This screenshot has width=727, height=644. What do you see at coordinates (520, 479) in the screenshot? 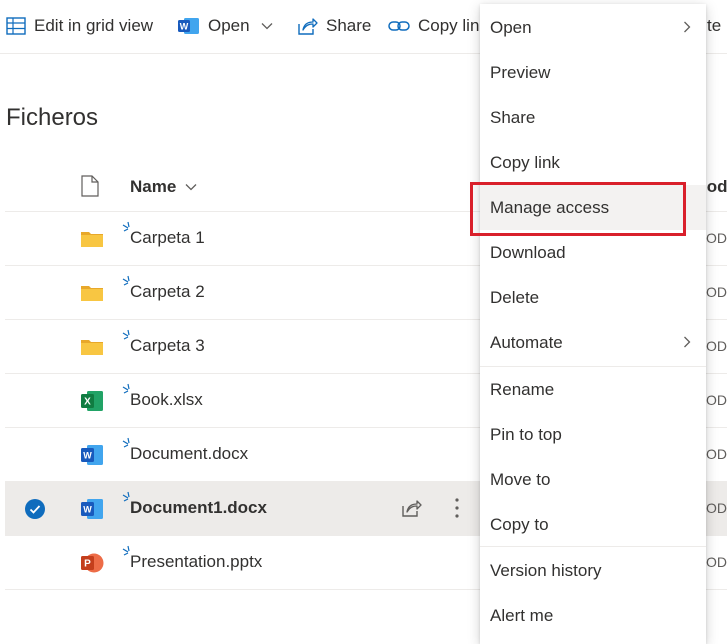
I see `menu-item-label: Move to` at bounding box center [520, 479].